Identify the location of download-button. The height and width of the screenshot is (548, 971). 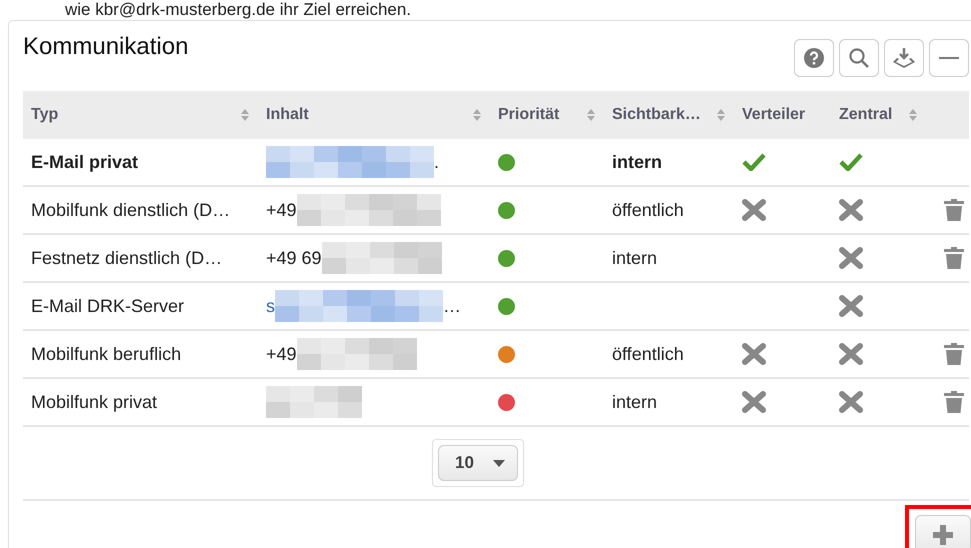
(904, 58).